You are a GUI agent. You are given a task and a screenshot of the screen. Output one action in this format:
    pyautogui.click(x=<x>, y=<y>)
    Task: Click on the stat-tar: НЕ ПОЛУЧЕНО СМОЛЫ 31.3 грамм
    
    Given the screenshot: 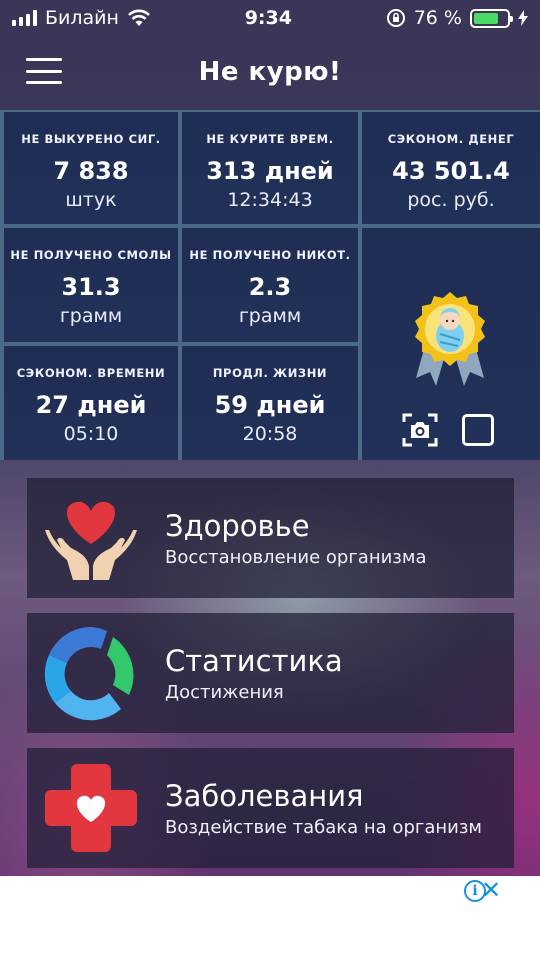 What is the action you would take?
    pyautogui.click(x=91, y=285)
    